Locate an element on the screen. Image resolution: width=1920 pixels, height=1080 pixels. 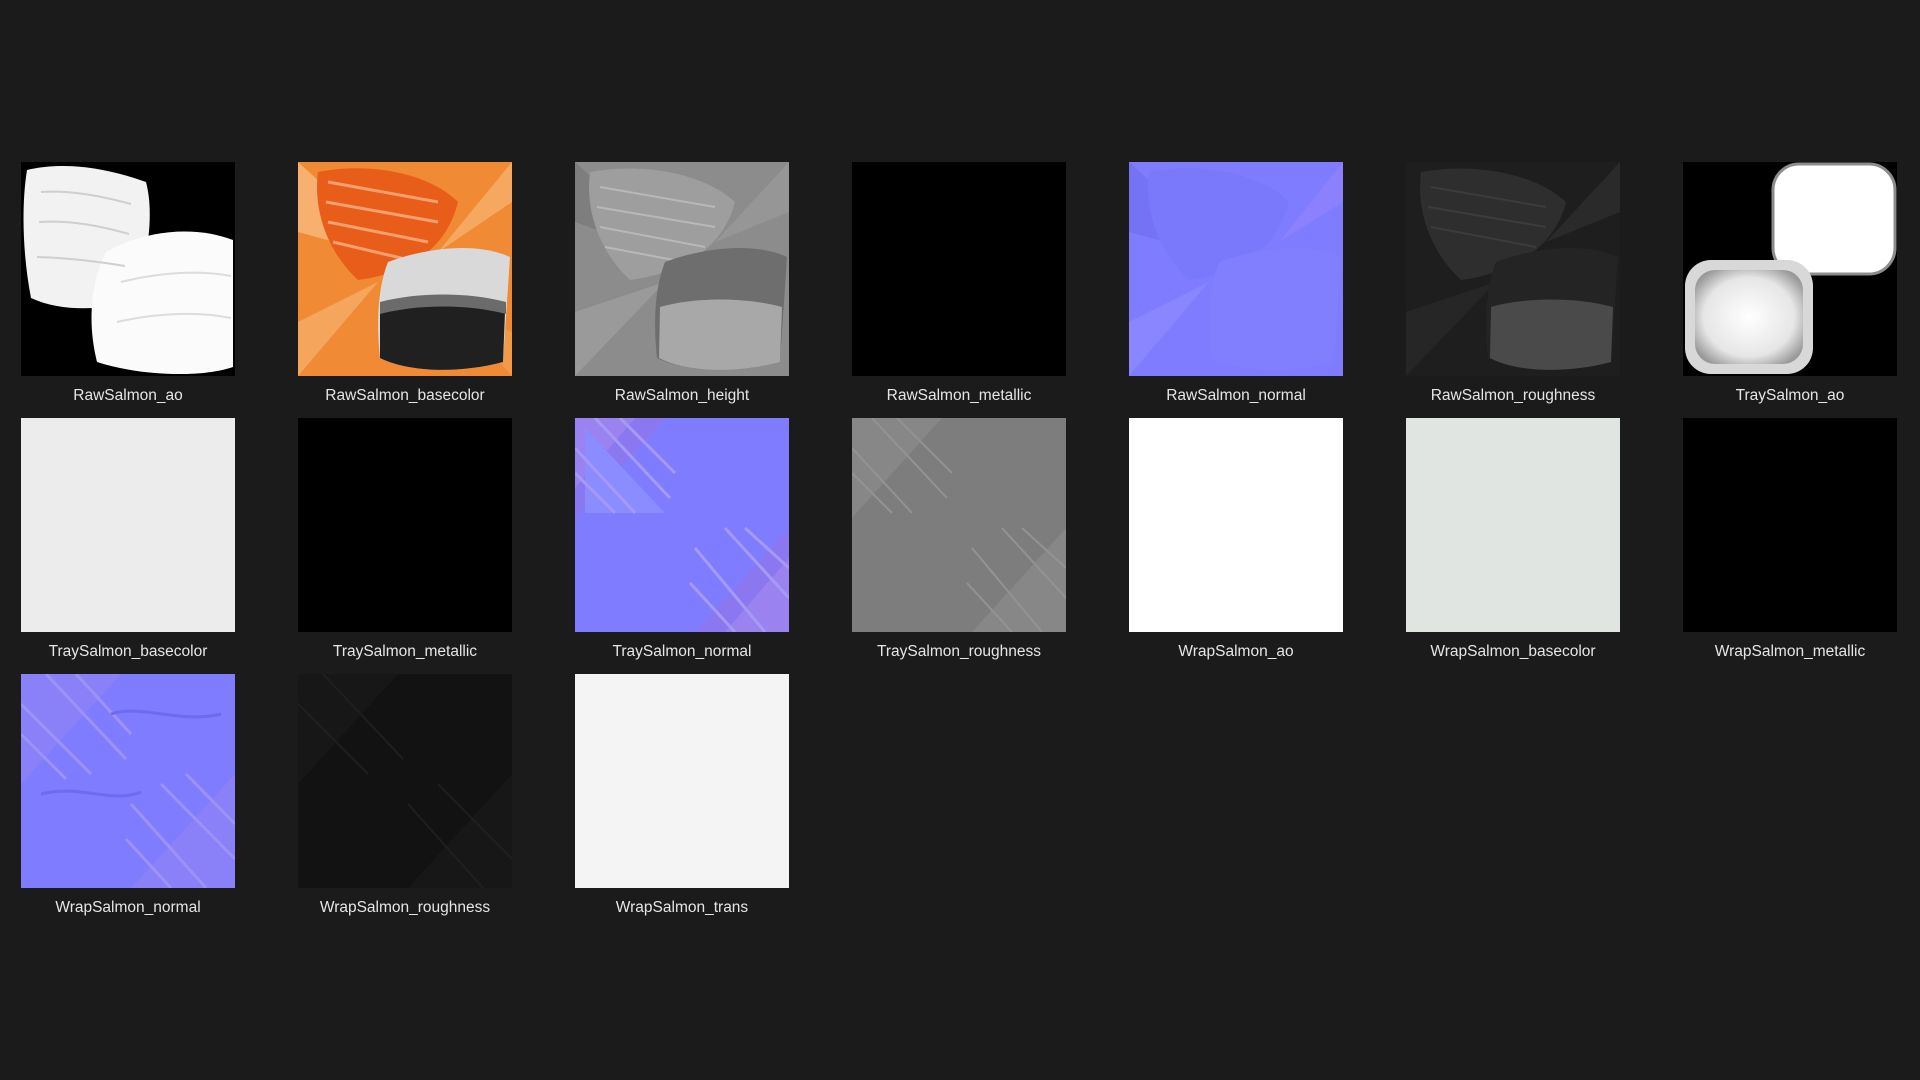
file-tile-rawsalmon-ao: RawSalmon_ao is located at coordinates (128, 290).